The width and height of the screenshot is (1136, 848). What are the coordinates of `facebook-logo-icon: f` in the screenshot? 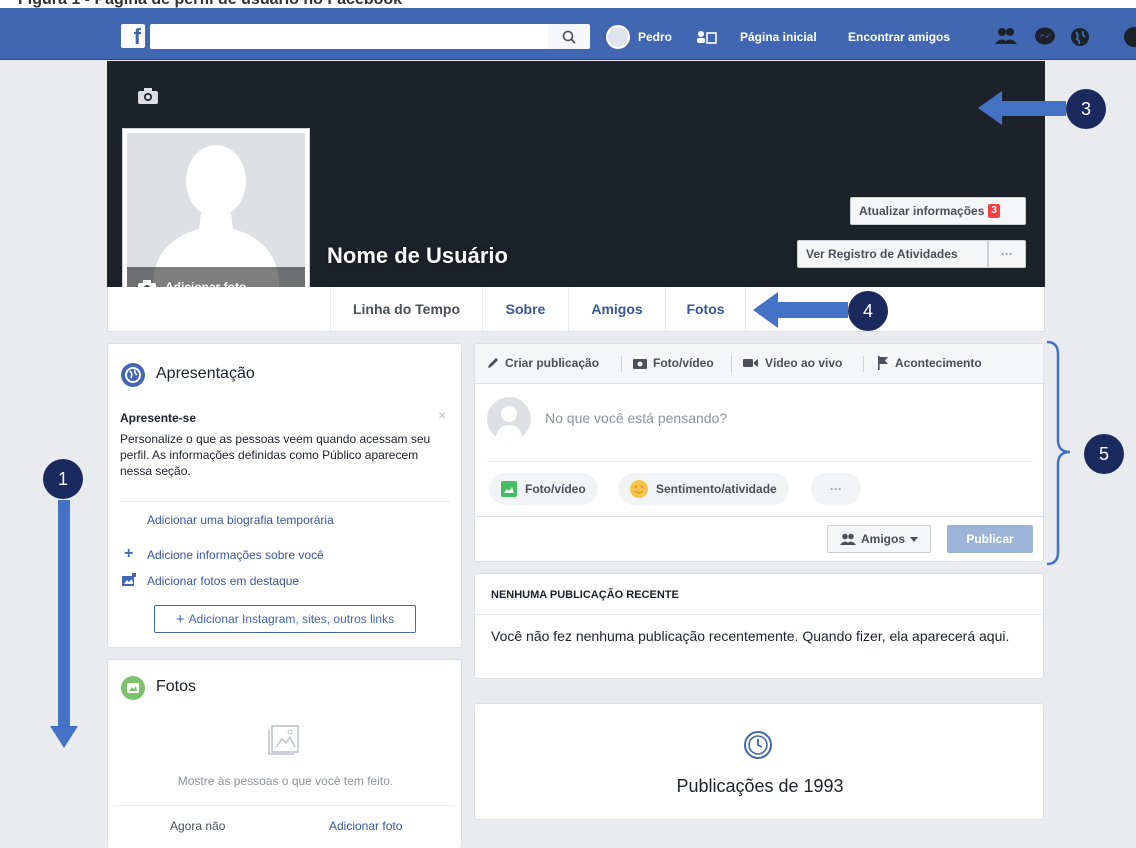 It's located at (133, 36).